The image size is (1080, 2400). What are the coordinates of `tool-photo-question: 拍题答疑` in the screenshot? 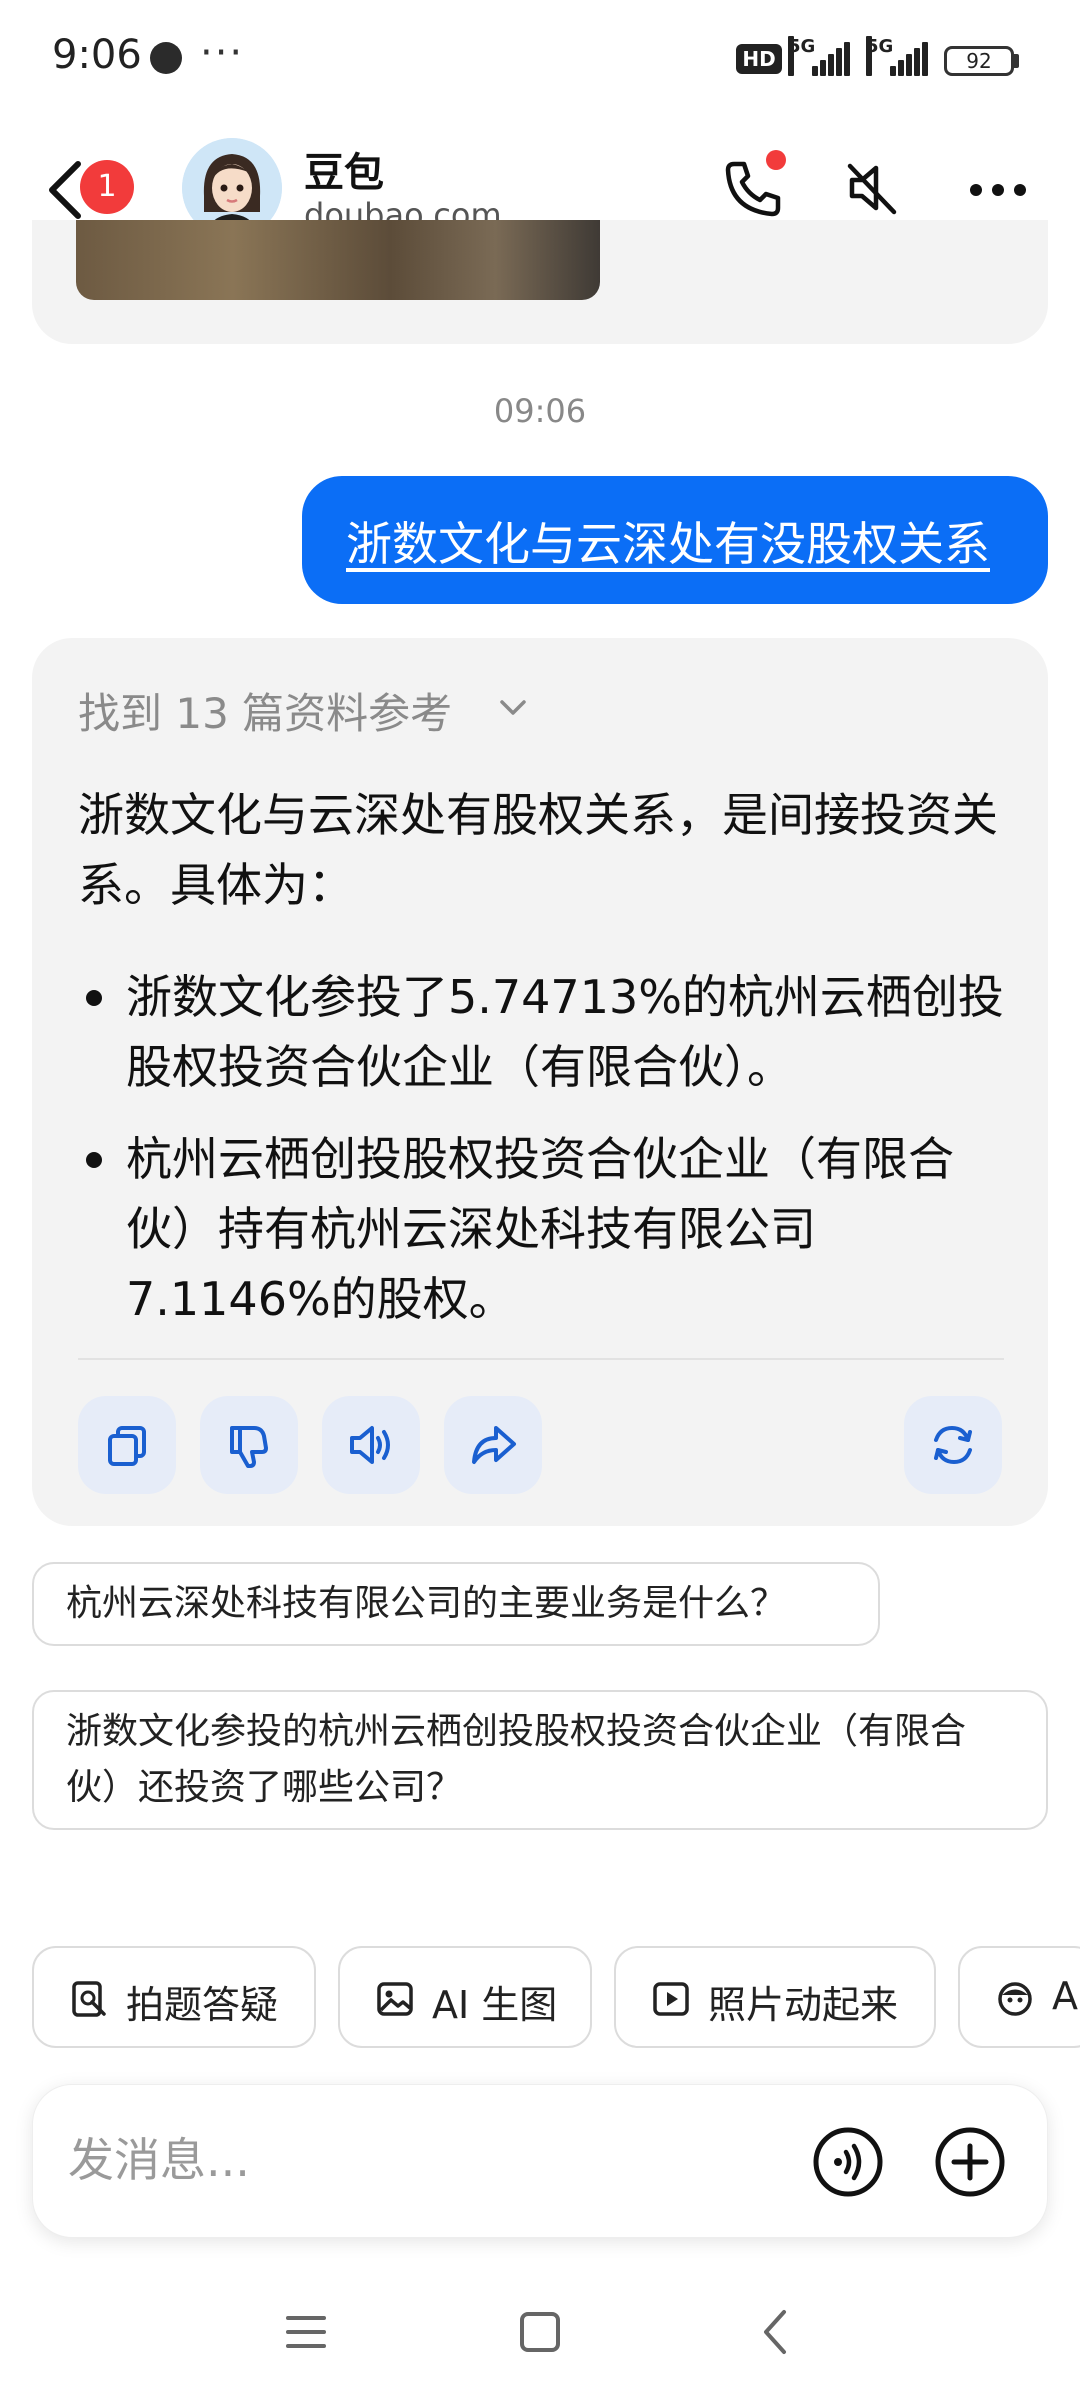 It's located at (174, 1997).